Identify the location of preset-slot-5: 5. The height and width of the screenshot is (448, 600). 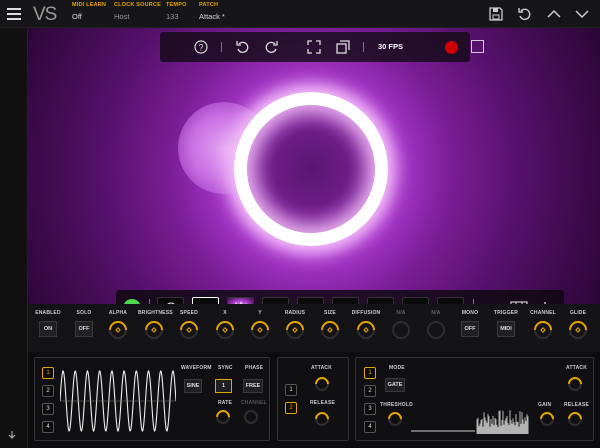
(310, 300).